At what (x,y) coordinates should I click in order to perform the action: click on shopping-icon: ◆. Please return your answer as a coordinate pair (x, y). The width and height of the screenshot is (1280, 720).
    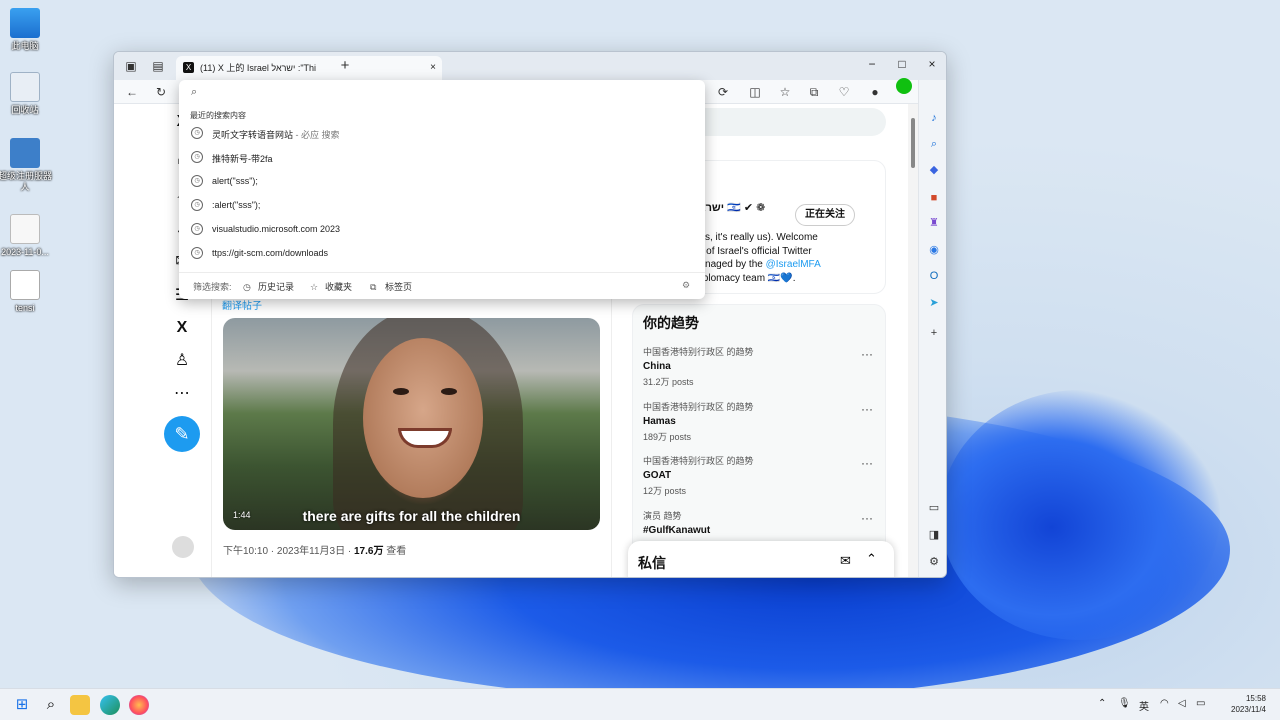
    Looking at the image, I should click on (934, 170).